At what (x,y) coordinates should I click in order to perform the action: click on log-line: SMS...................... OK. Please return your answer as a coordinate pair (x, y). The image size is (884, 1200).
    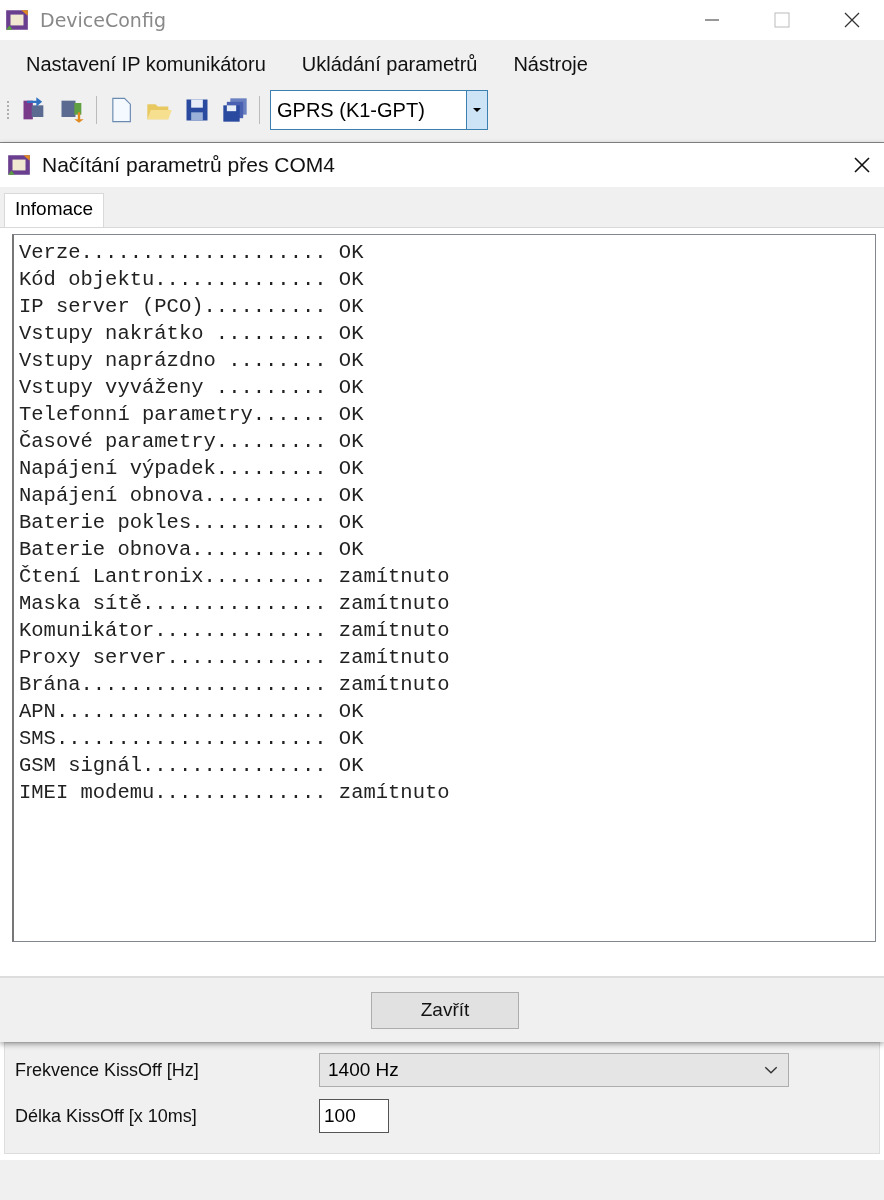
    Looking at the image, I should click on (192, 739).